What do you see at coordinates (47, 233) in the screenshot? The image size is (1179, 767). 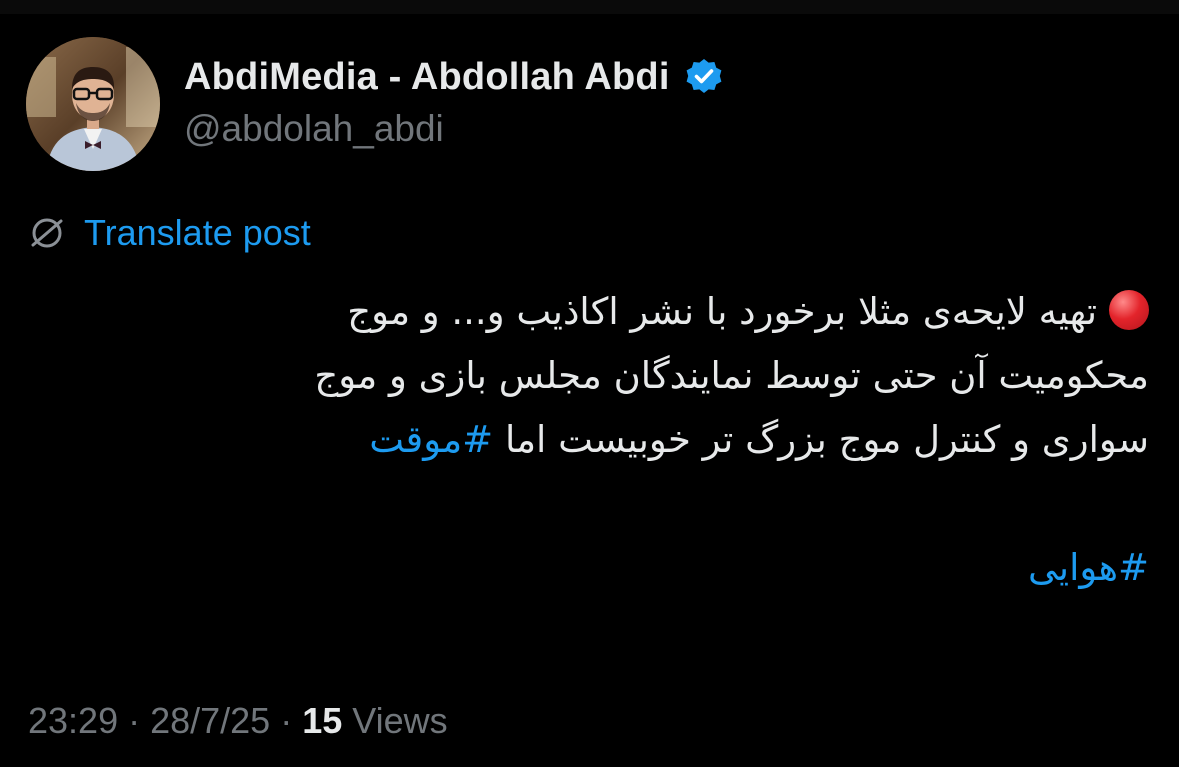 I see `globe-slash-icon` at bounding box center [47, 233].